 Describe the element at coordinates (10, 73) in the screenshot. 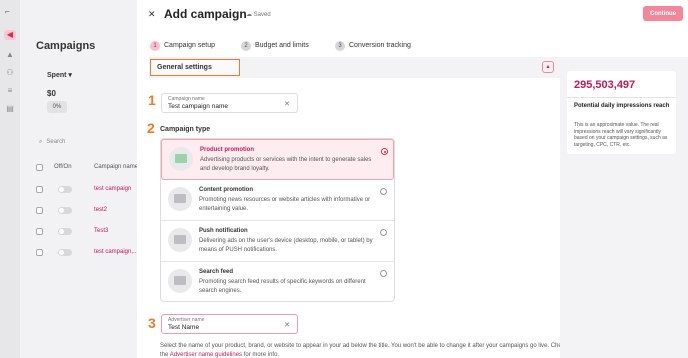

I see `users-icon: ⚇` at that location.